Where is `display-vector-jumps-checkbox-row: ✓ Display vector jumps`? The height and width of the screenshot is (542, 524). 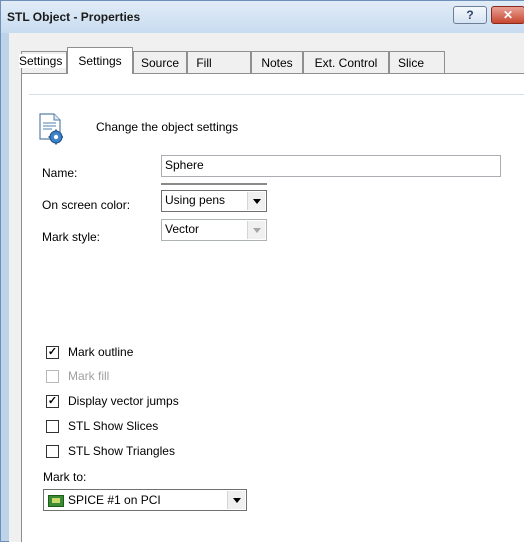 display-vector-jumps-checkbox-row: ✓ Display vector jumps is located at coordinates (112, 401).